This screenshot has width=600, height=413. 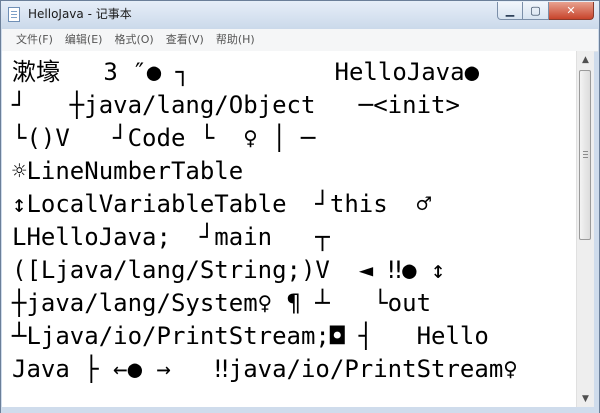 I want to click on vertical-scrollbar: ▲ ▼, so click(x=585, y=229).